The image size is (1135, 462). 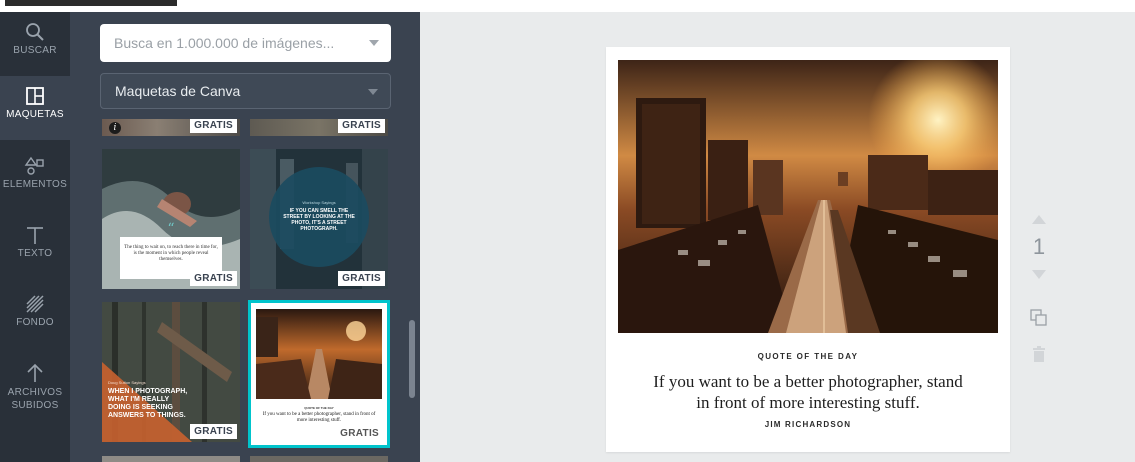 What do you see at coordinates (34, 165) in the screenshot?
I see `shapes-icon` at bounding box center [34, 165].